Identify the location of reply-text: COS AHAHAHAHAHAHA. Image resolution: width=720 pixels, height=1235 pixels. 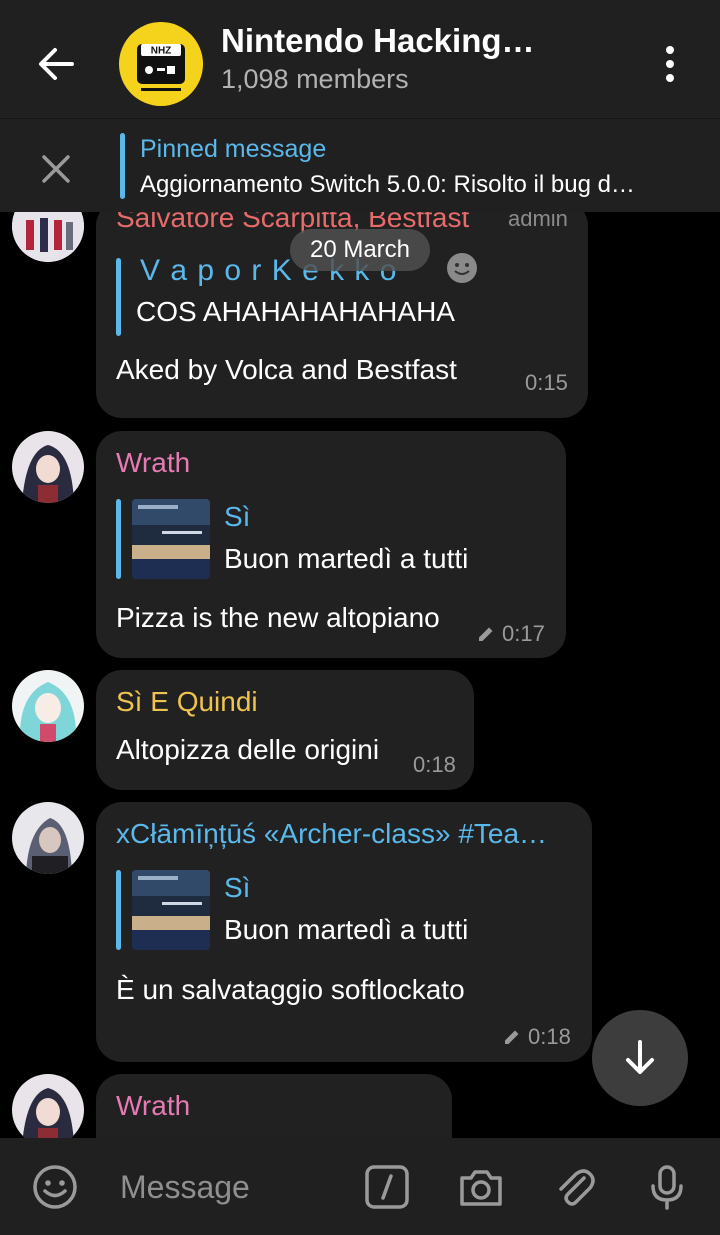
(295, 311).